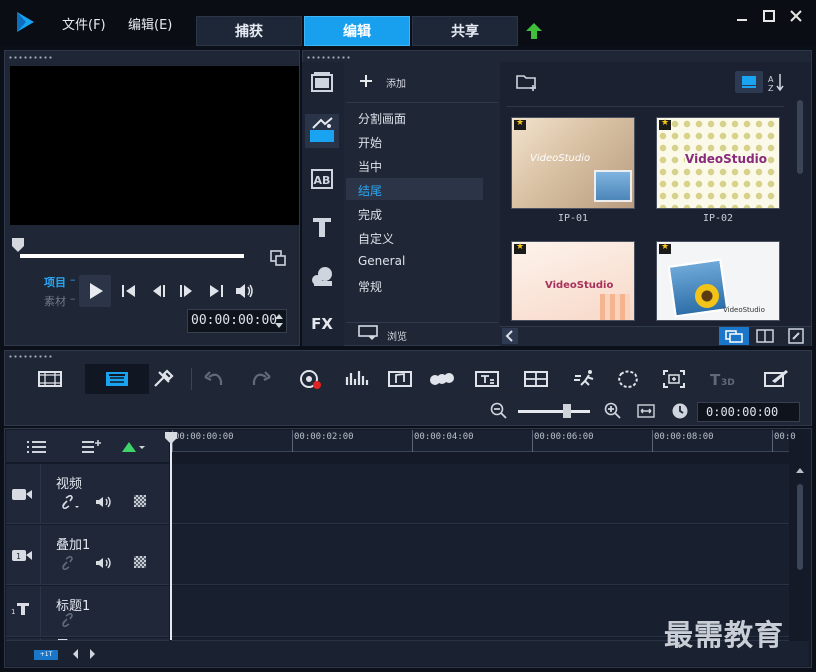 The height and width of the screenshot is (672, 816). What do you see at coordinates (510, 336) in the screenshot?
I see `collapse-library-button` at bounding box center [510, 336].